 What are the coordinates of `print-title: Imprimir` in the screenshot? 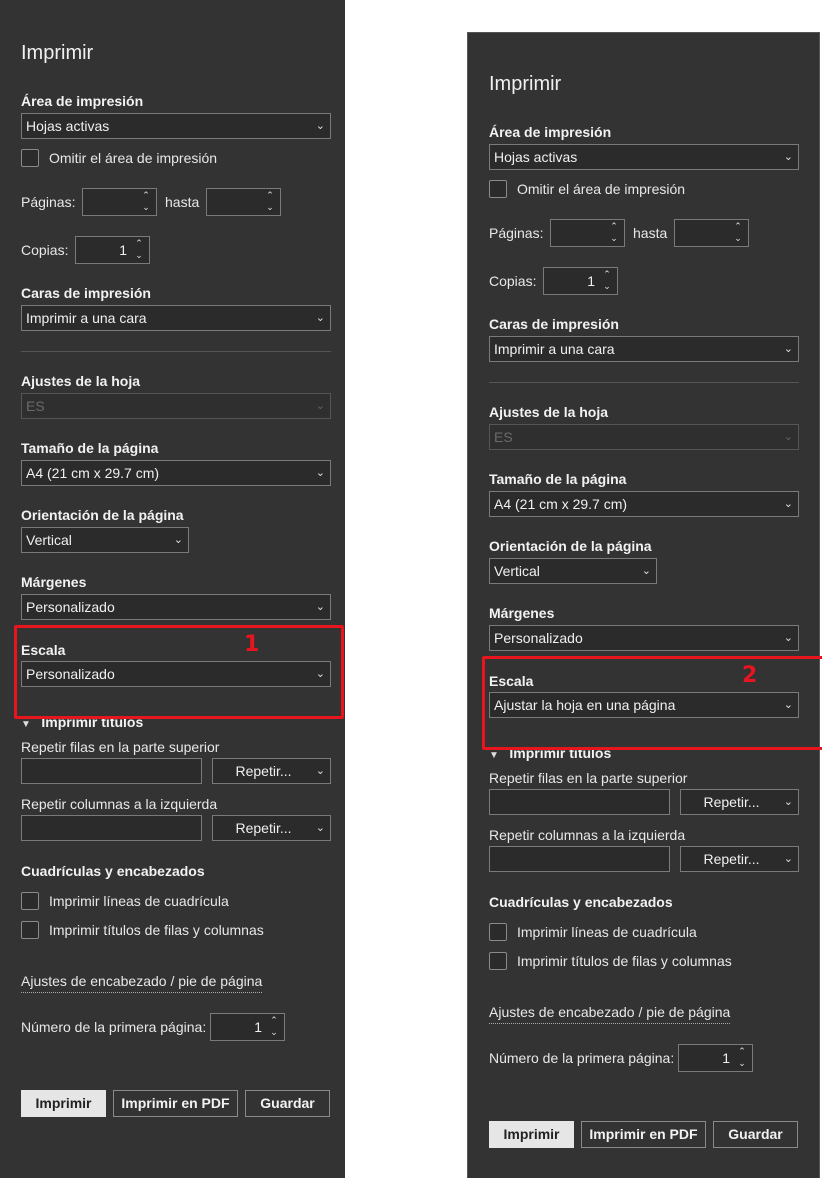 It's located at (525, 84).